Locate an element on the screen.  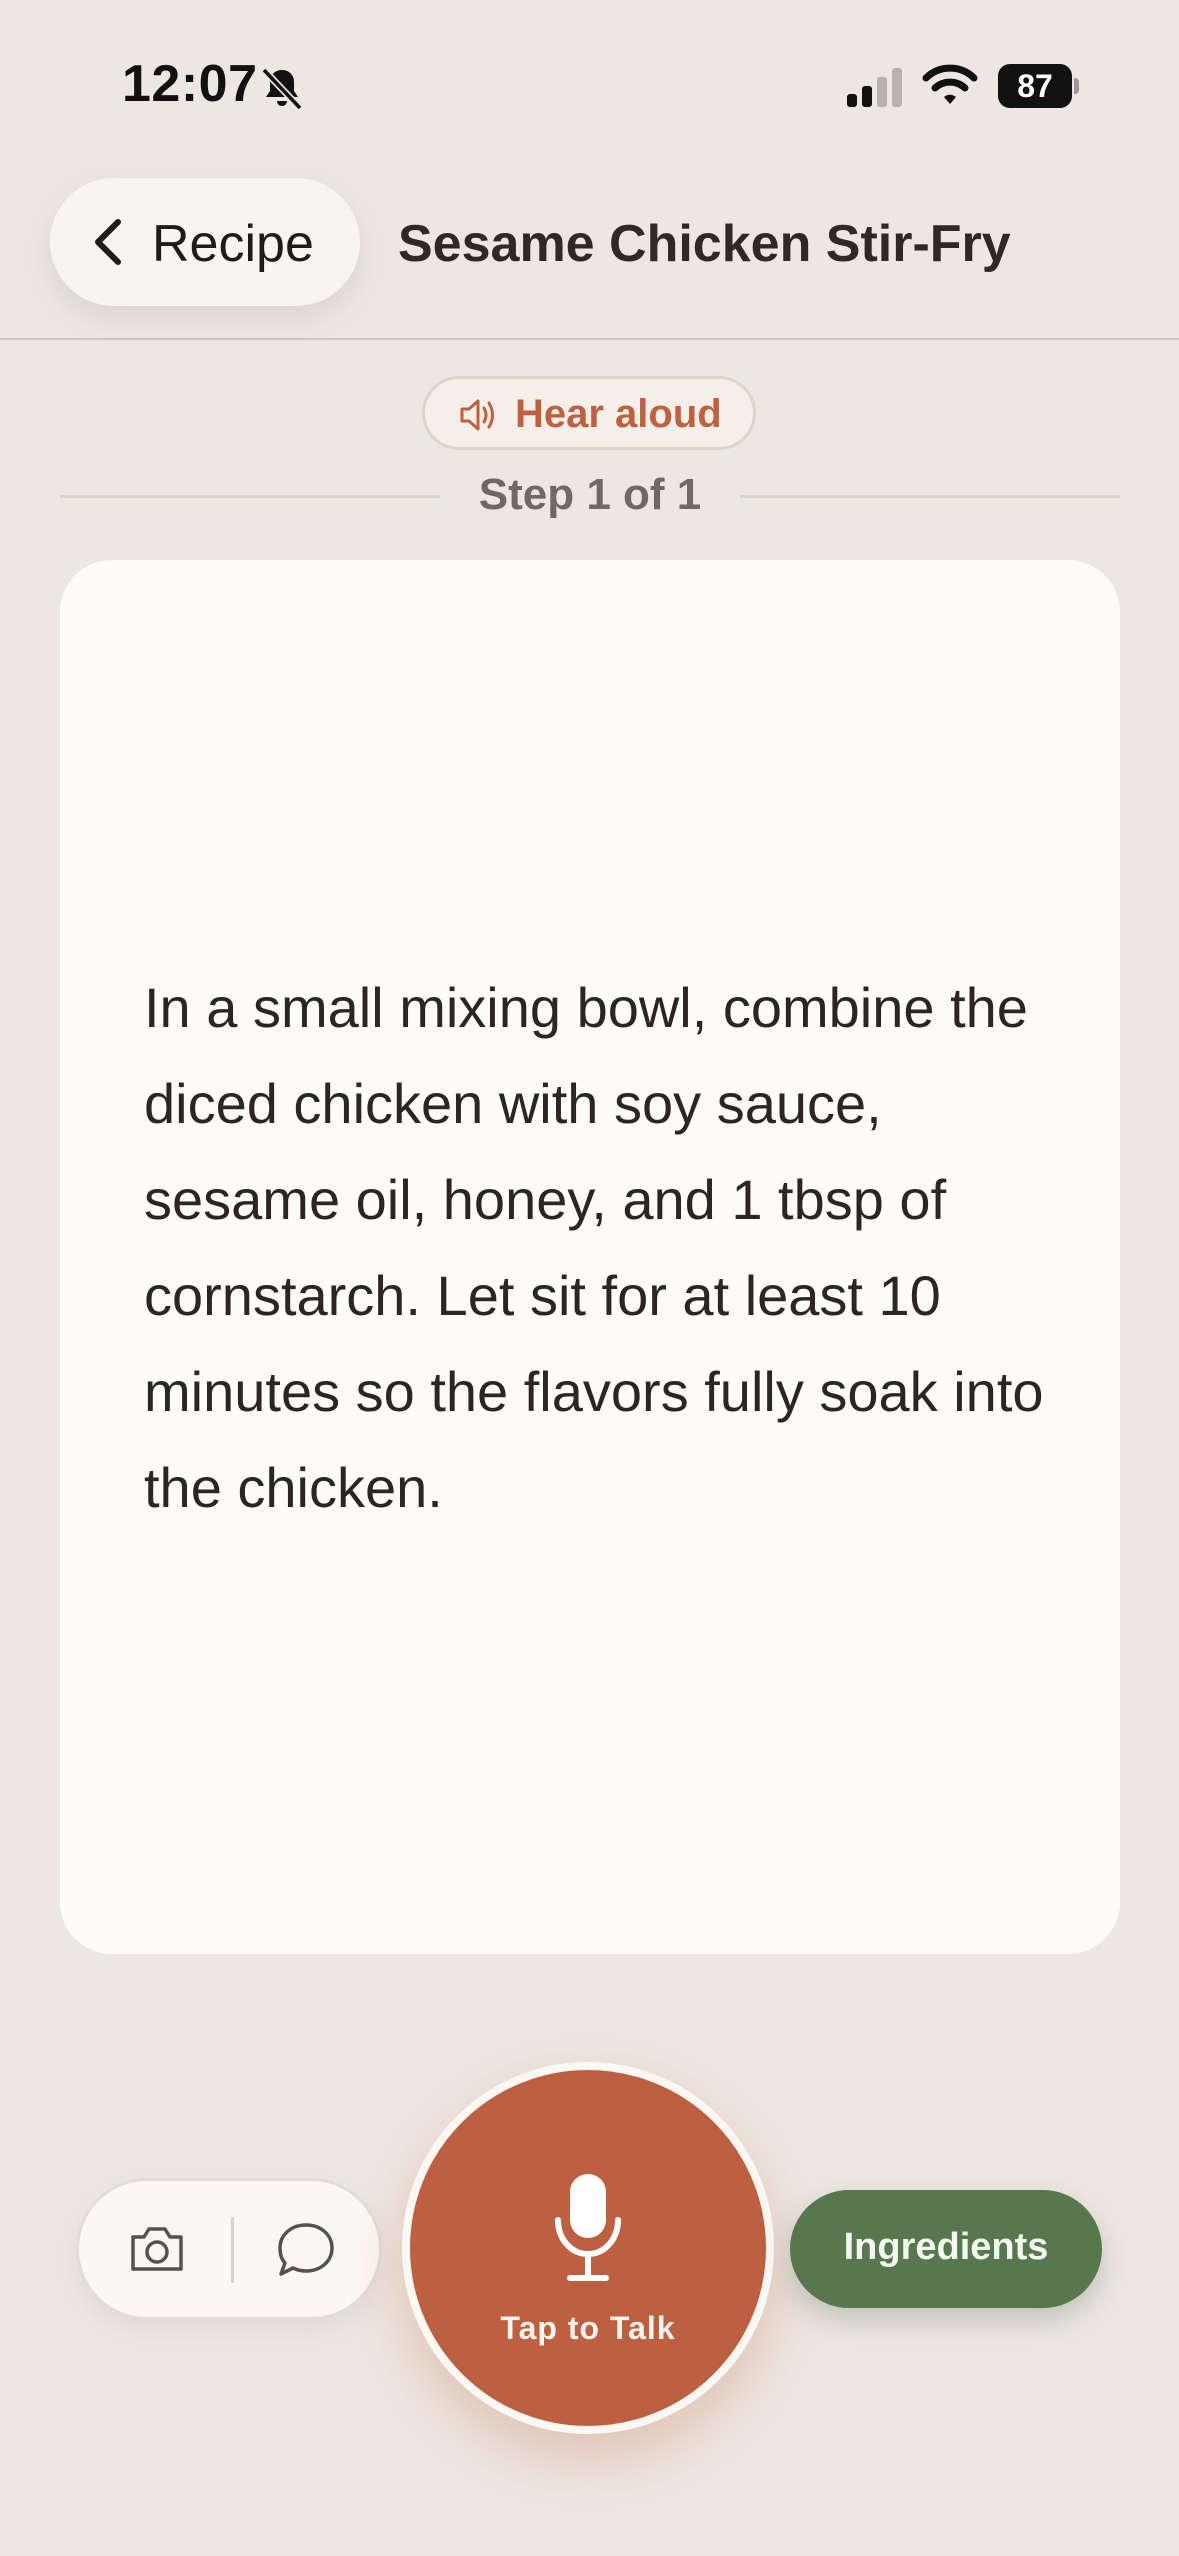
battery-tip is located at coordinates (1076, 86).